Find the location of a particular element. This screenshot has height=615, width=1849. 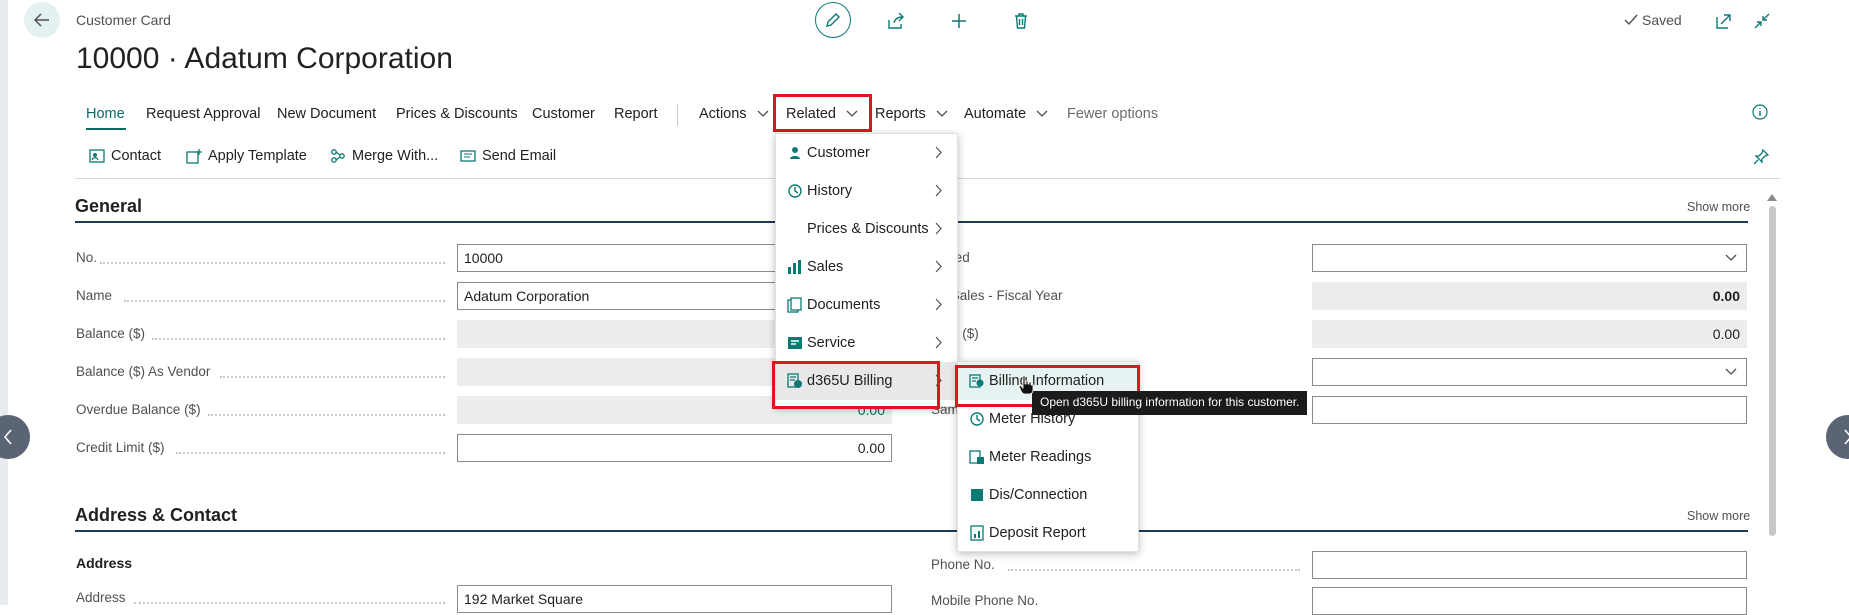

breadcrumb: Customer Card is located at coordinates (123, 20).